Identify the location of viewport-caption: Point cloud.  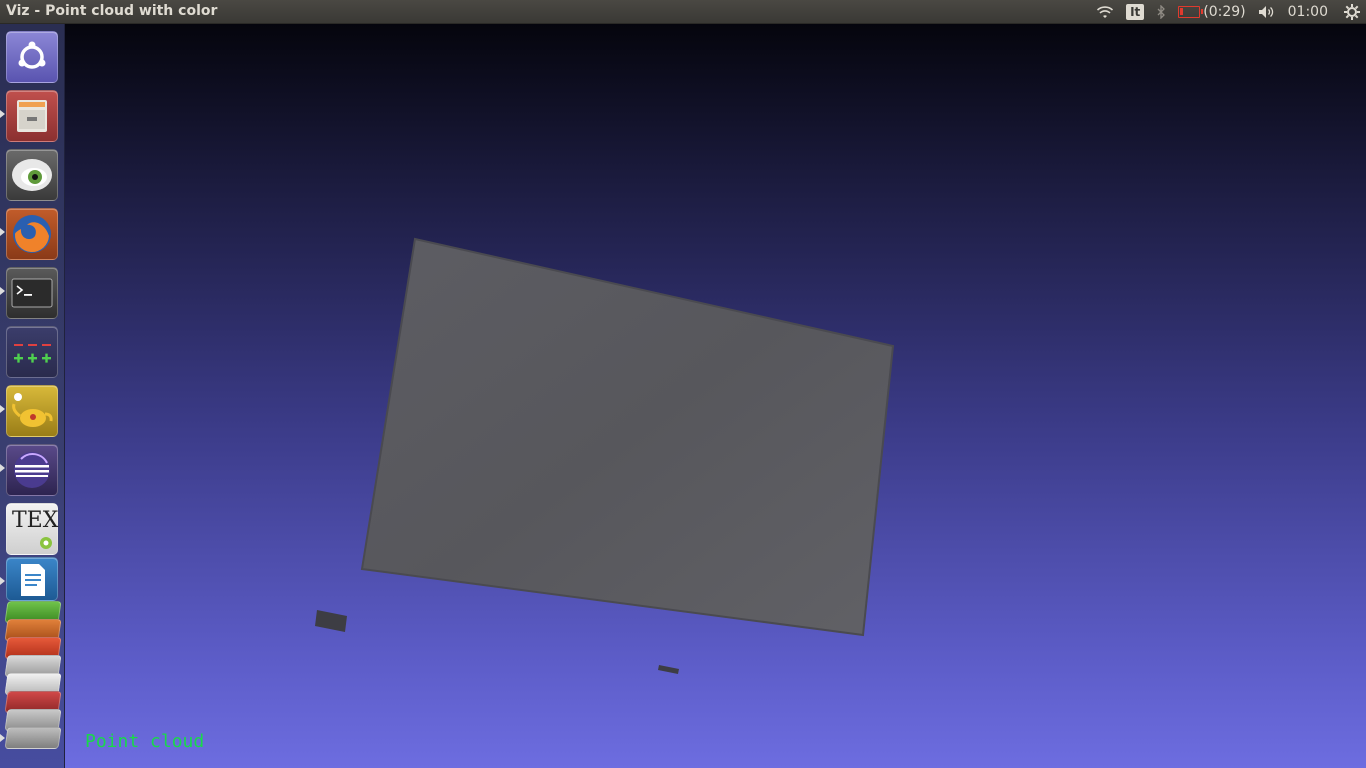
(145, 741).